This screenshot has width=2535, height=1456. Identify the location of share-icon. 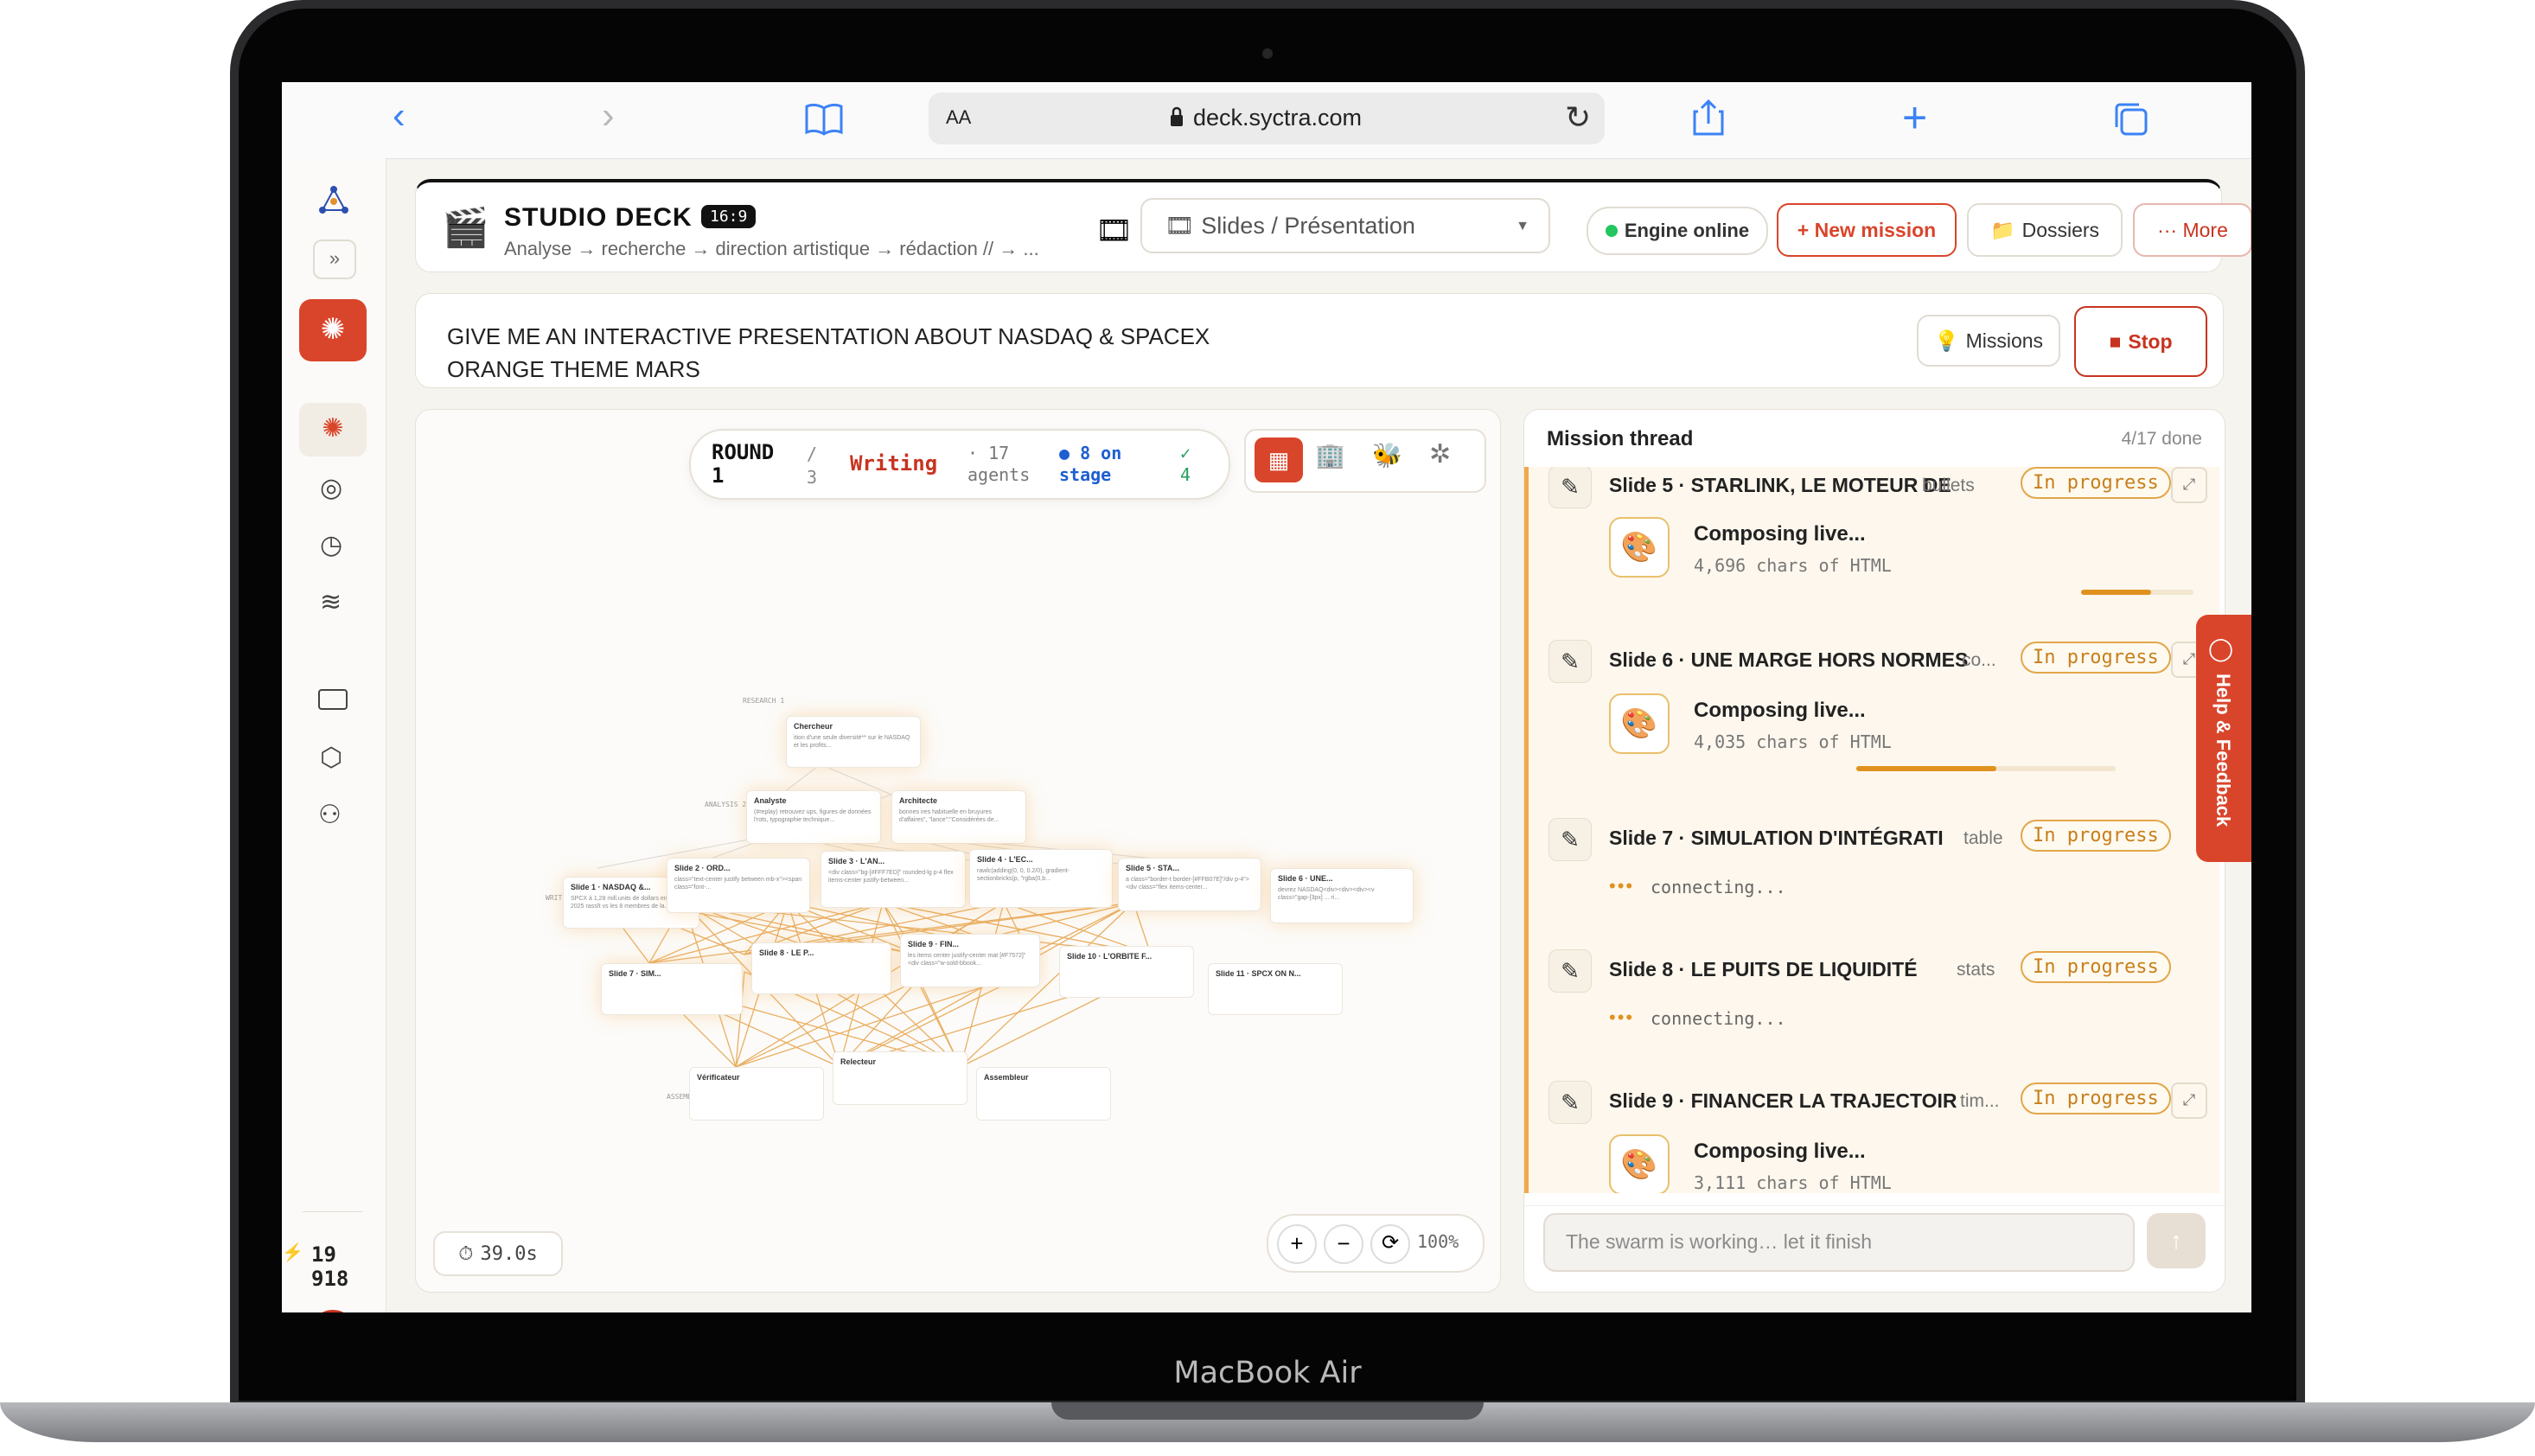
(1708, 118).